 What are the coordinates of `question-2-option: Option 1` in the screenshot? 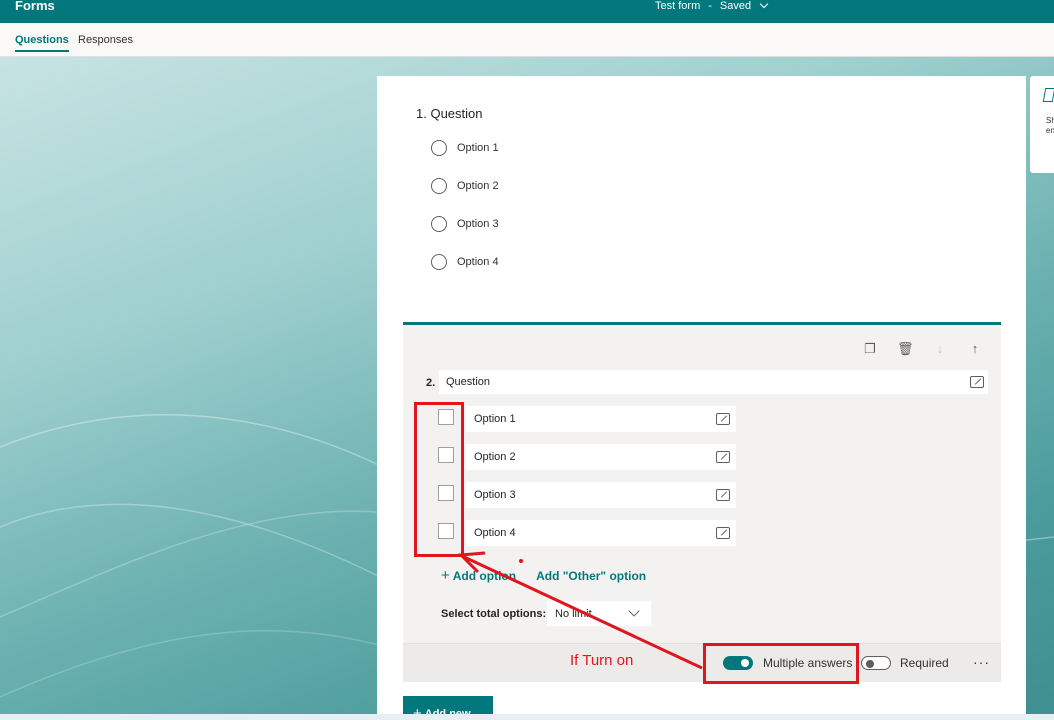 It's located at (588, 419).